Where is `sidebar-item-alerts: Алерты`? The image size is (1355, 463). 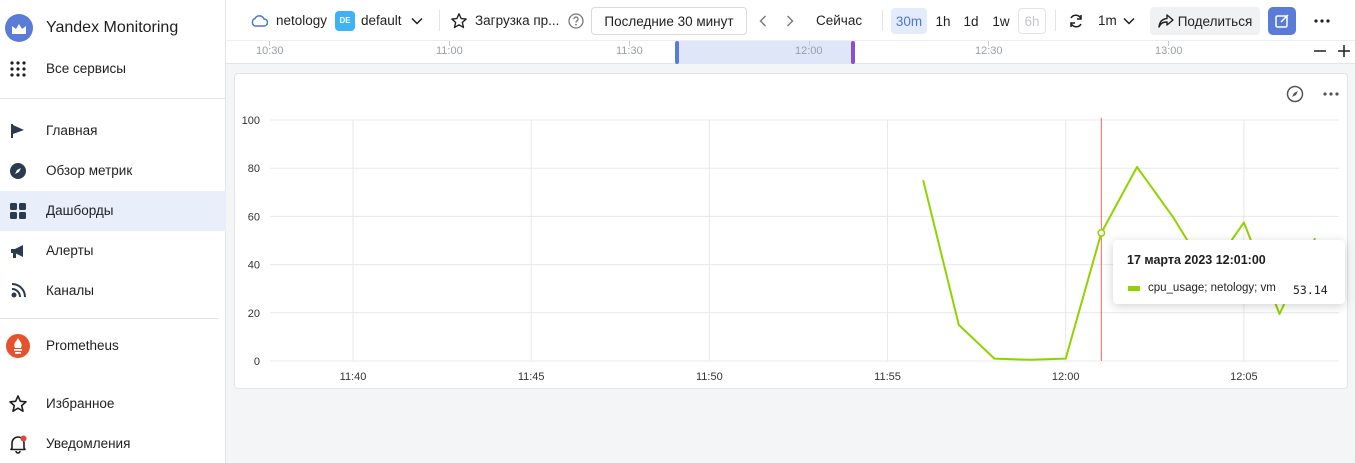 sidebar-item-alerts: Алерты is located at coordinates (113, 251).